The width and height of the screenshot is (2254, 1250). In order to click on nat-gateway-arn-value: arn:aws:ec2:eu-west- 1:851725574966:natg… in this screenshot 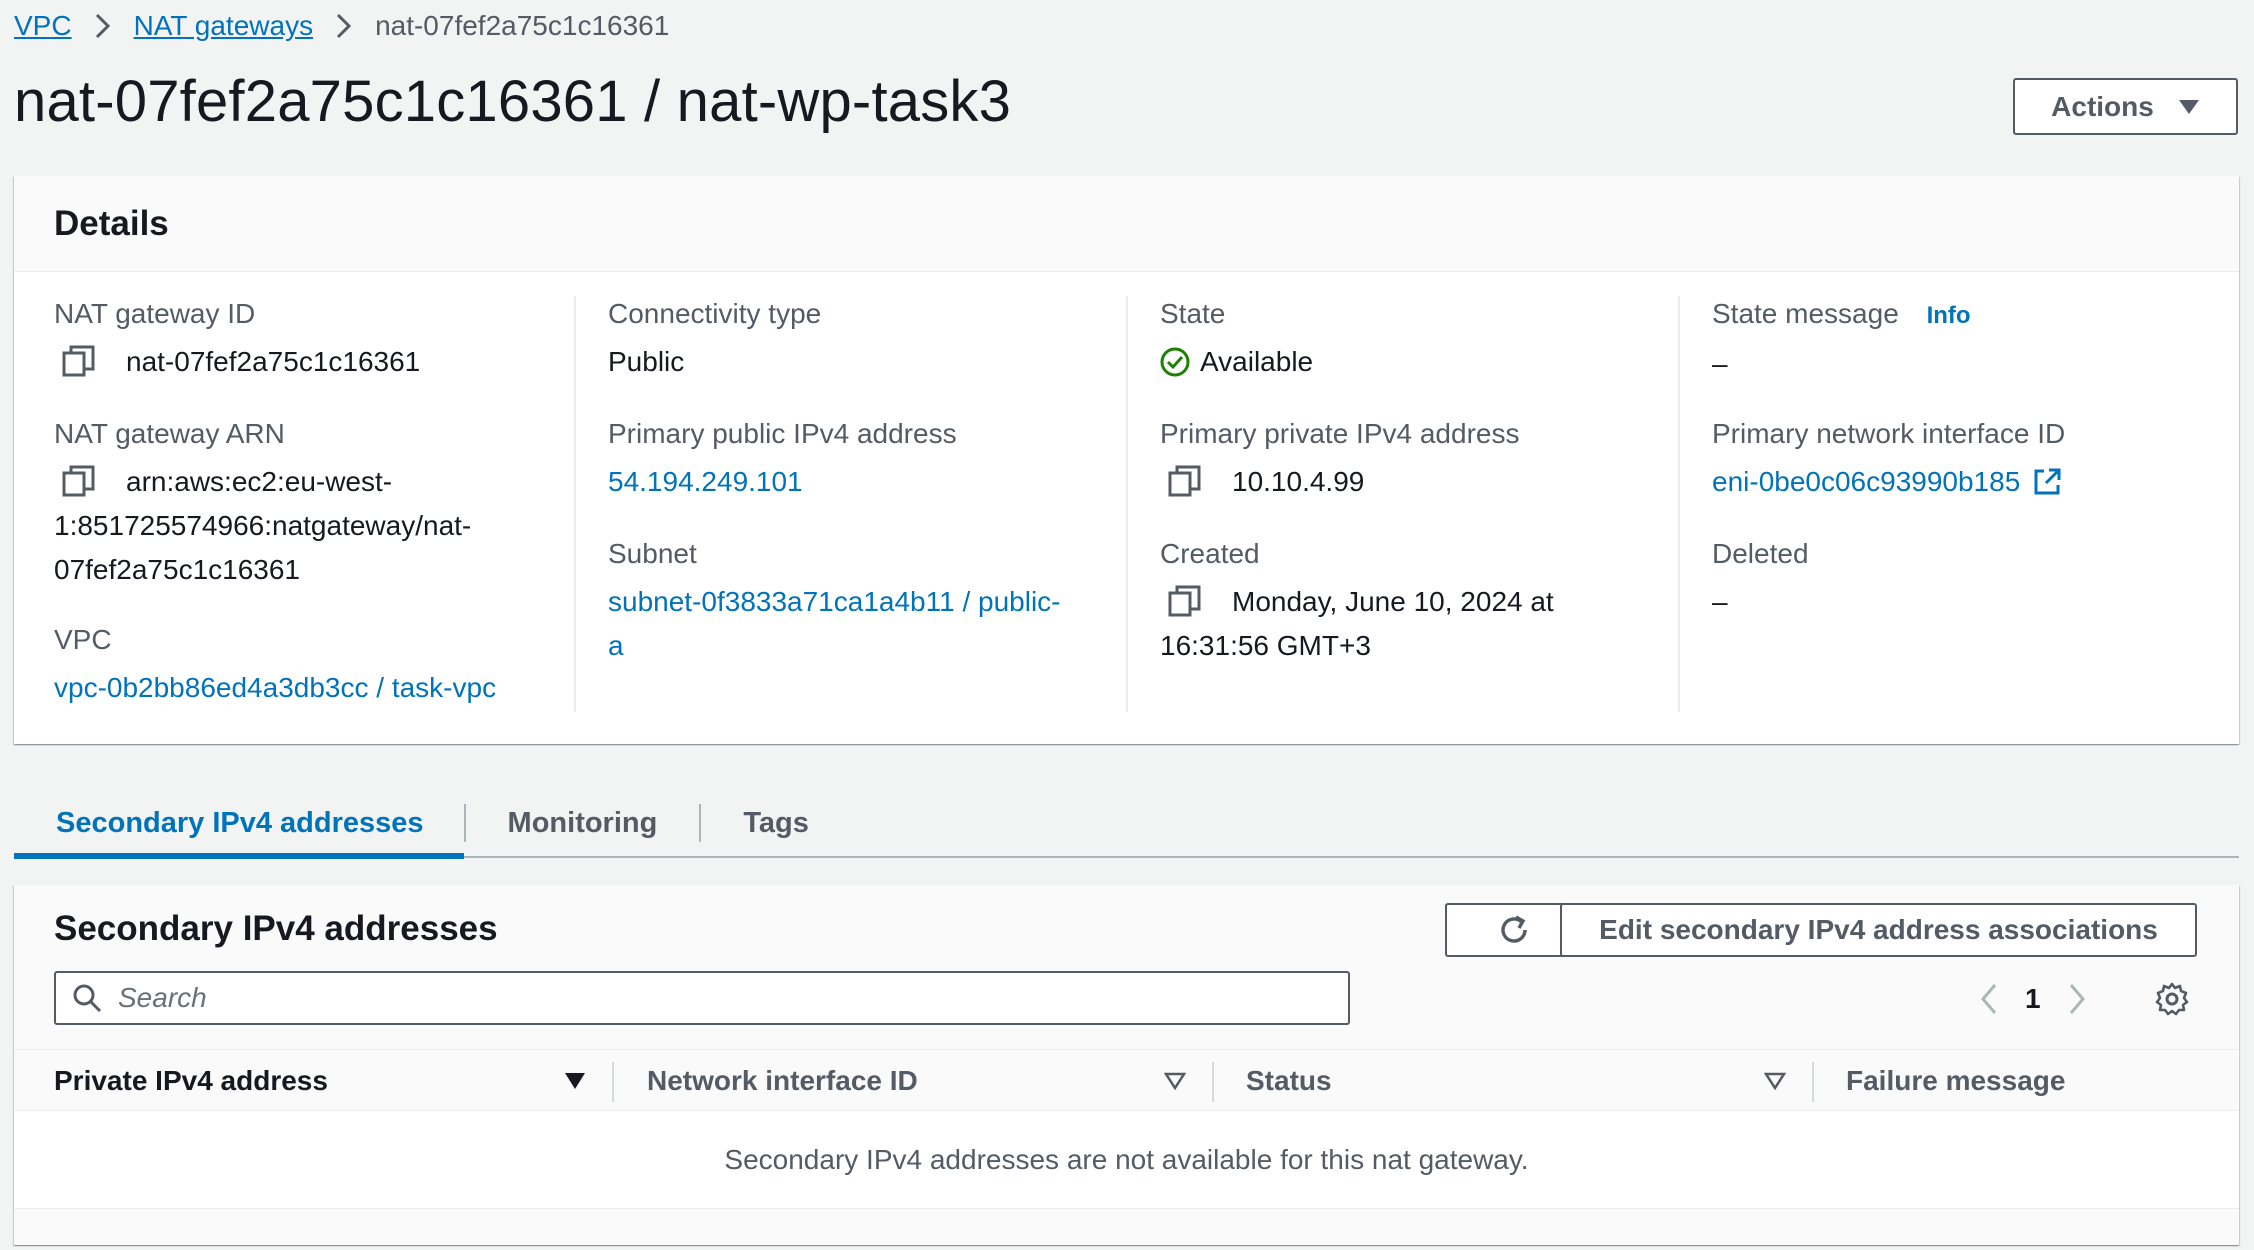, I will do `click(314, 526)`.